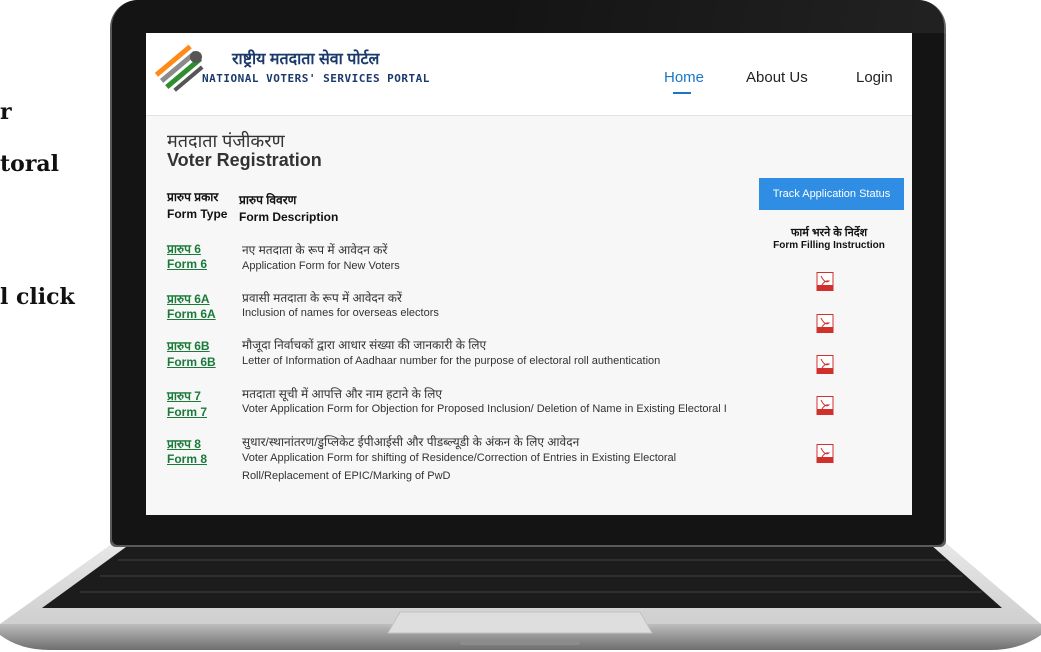 The height and width of the screenshot is (652, 1041). What do you see at coordinates (188, 298) in the screenshot?
I see `form-6a-link-hindi: प्रारुप 6A` at bounding box center [188, 298].